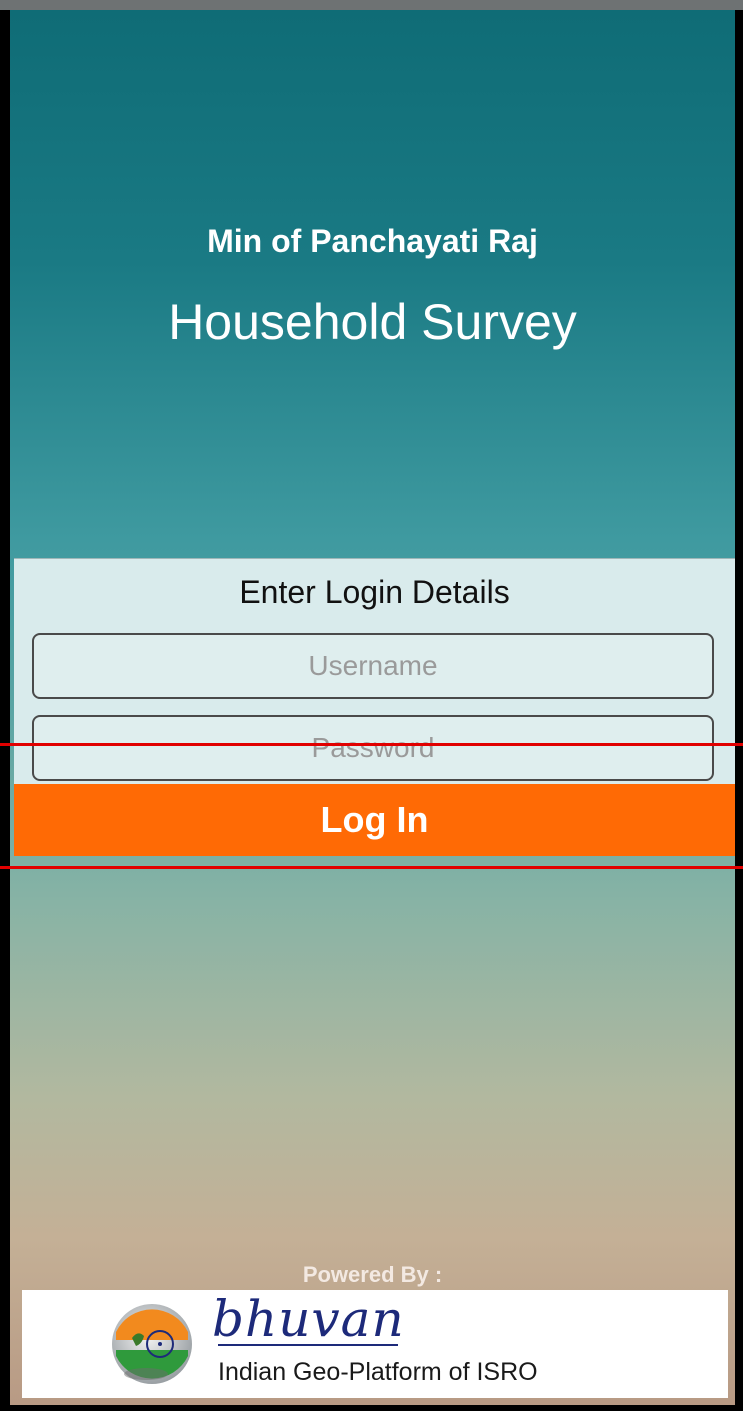 The width and height of the screenshot is (743, 1411). I want to click on login-heading: Enter Login Details, so click(374, 592).